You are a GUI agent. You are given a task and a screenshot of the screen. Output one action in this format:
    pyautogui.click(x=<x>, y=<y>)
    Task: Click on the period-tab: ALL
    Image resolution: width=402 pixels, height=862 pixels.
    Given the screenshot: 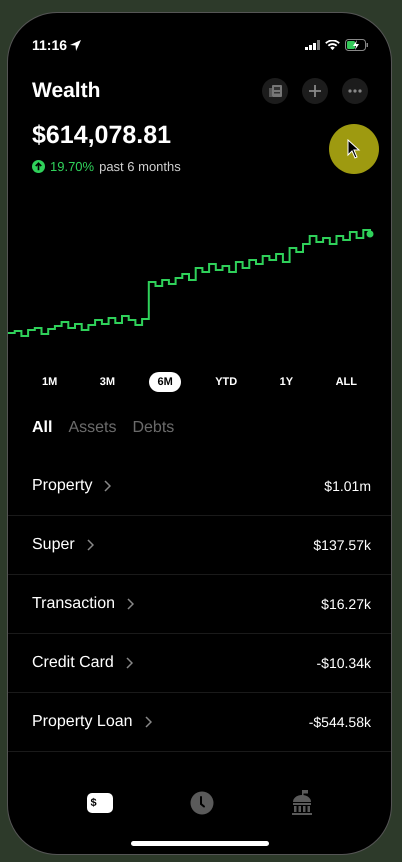 What is the action you would take?
    pyautogui.click(x=346, y=382)
    